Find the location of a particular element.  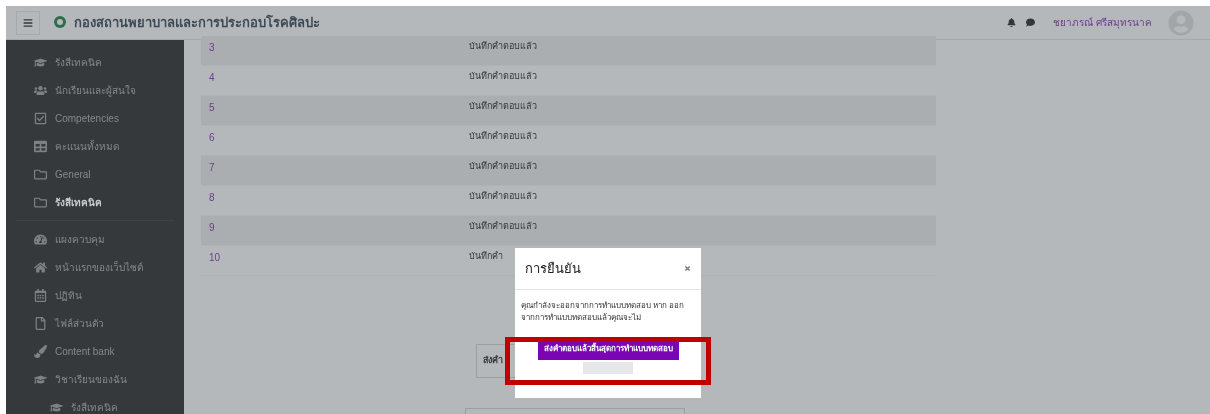

table-icon is located at coordinates (40, 146).